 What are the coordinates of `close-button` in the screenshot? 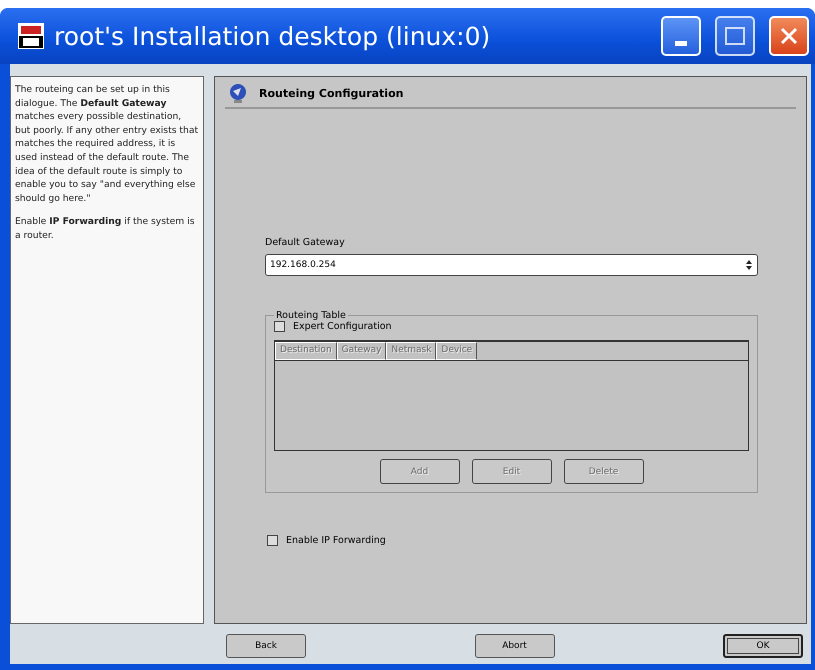 It's located at (789, 36).